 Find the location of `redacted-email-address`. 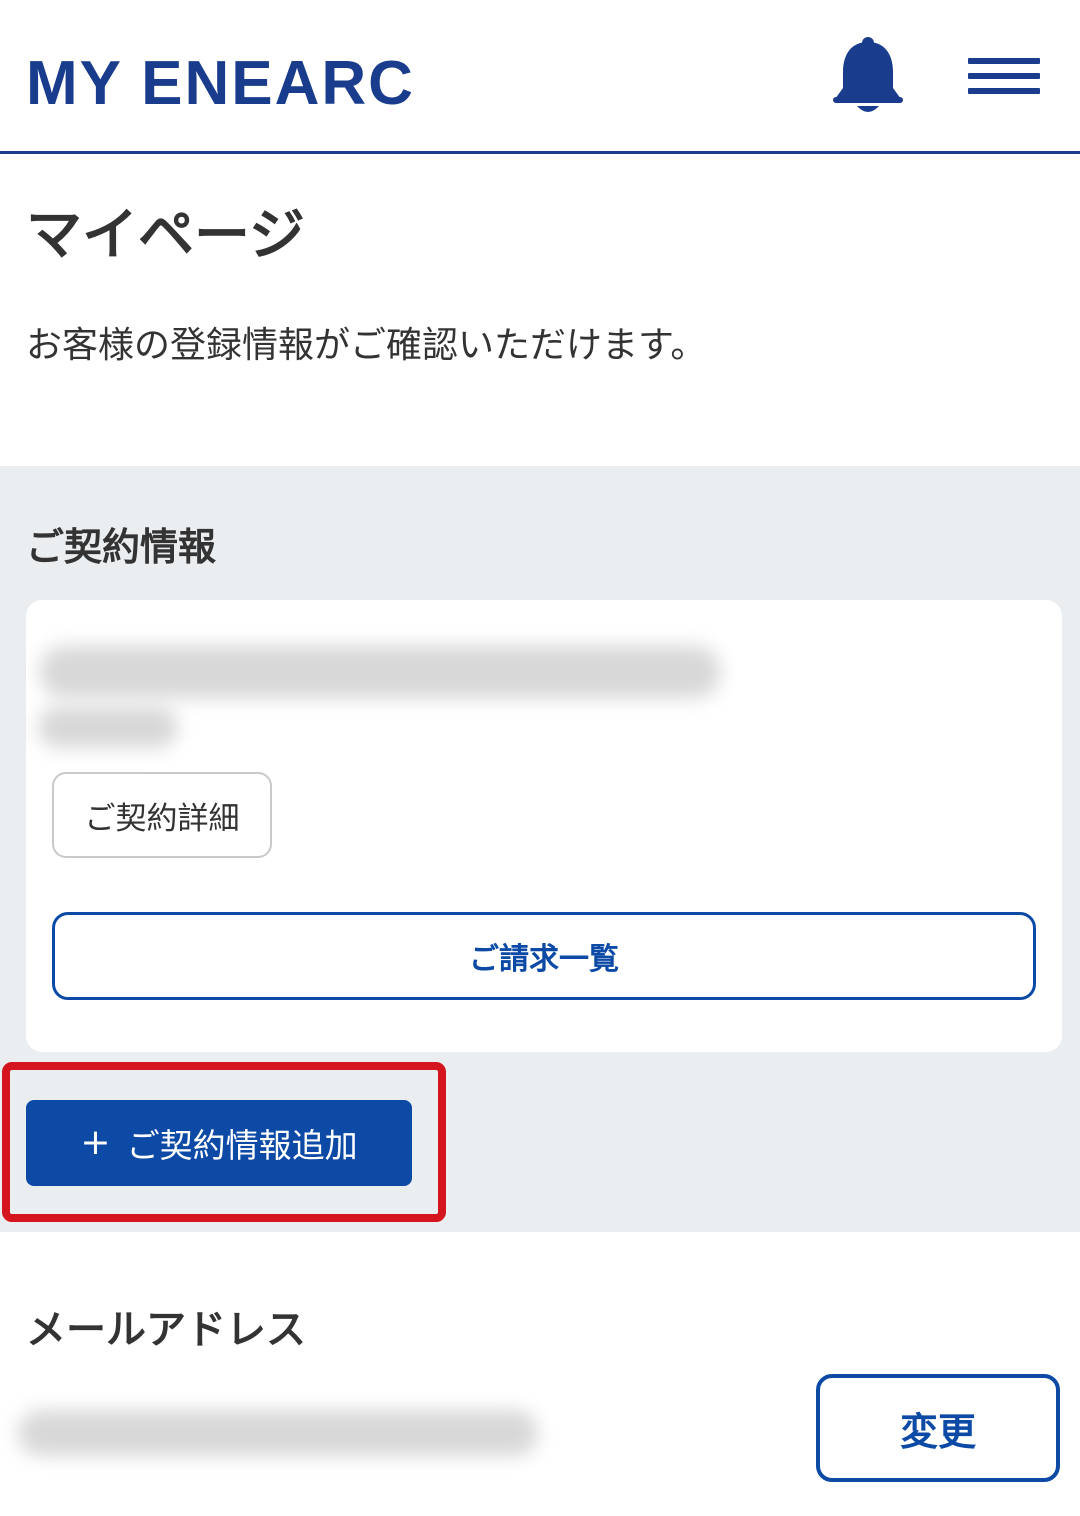

redacted-email-address is located at coordinates (278, 1433).